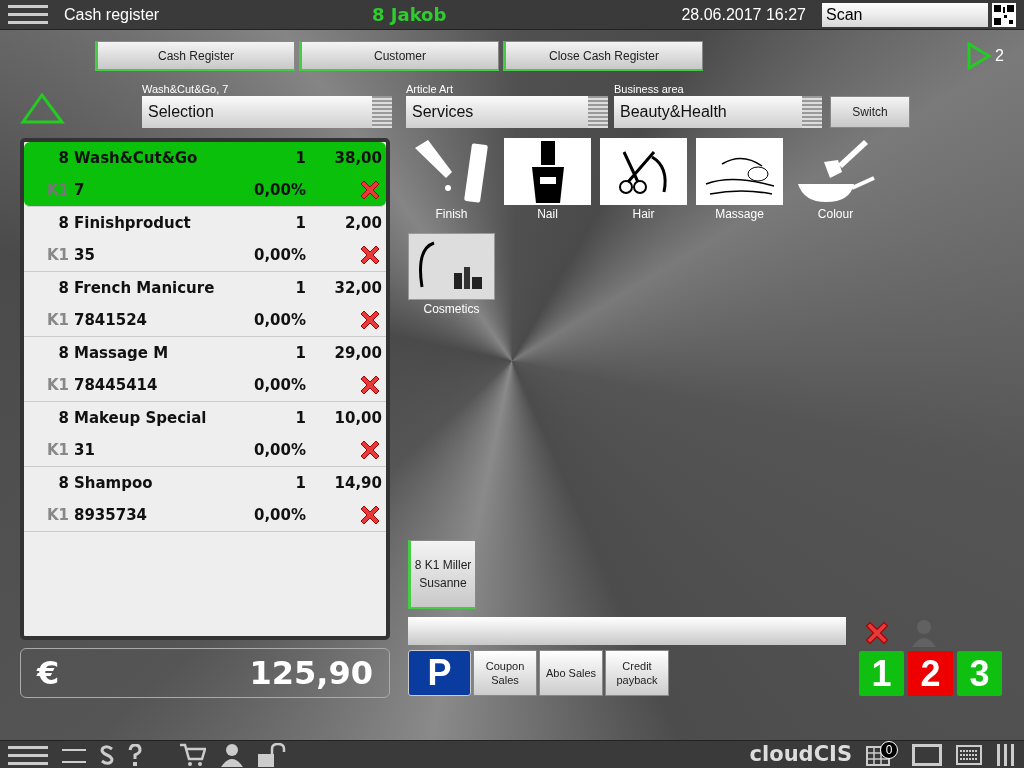 Image resolution: width=1024 pixels, height=768 pixels. I want to click on item-price: 14,90, so click(358, 483).